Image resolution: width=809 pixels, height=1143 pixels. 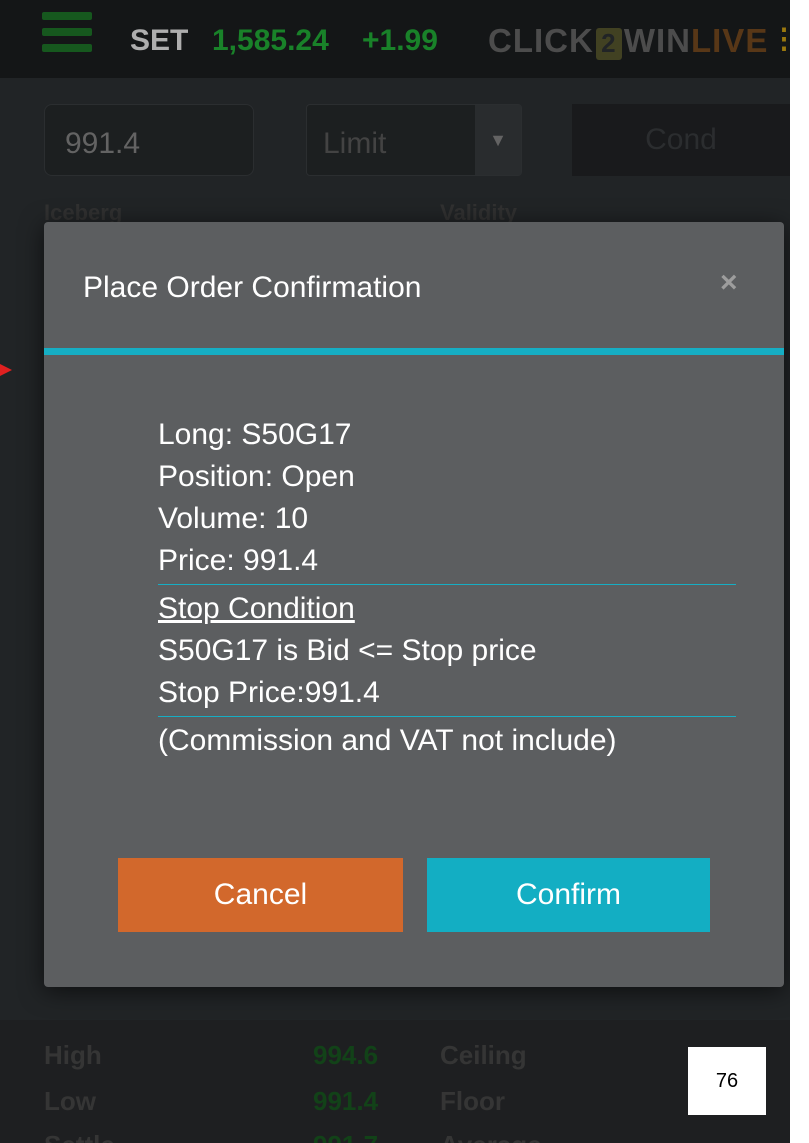 I want to click on dialog-header: Place Order Confirmation ×, so click(x=414, y=285).